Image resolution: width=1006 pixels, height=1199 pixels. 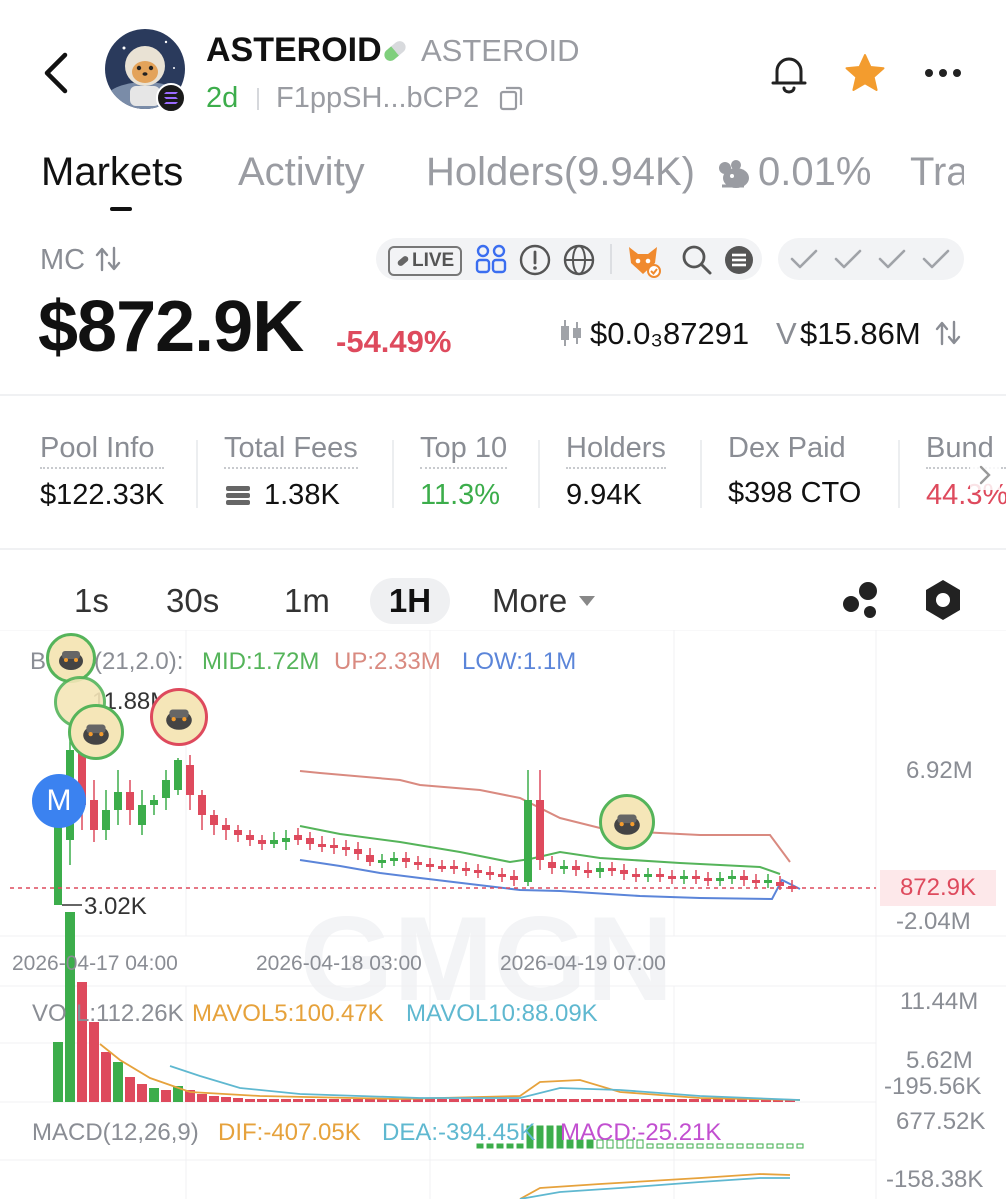 I want to click on boll-params: (21,2.0):, so click(x=139, y=661).